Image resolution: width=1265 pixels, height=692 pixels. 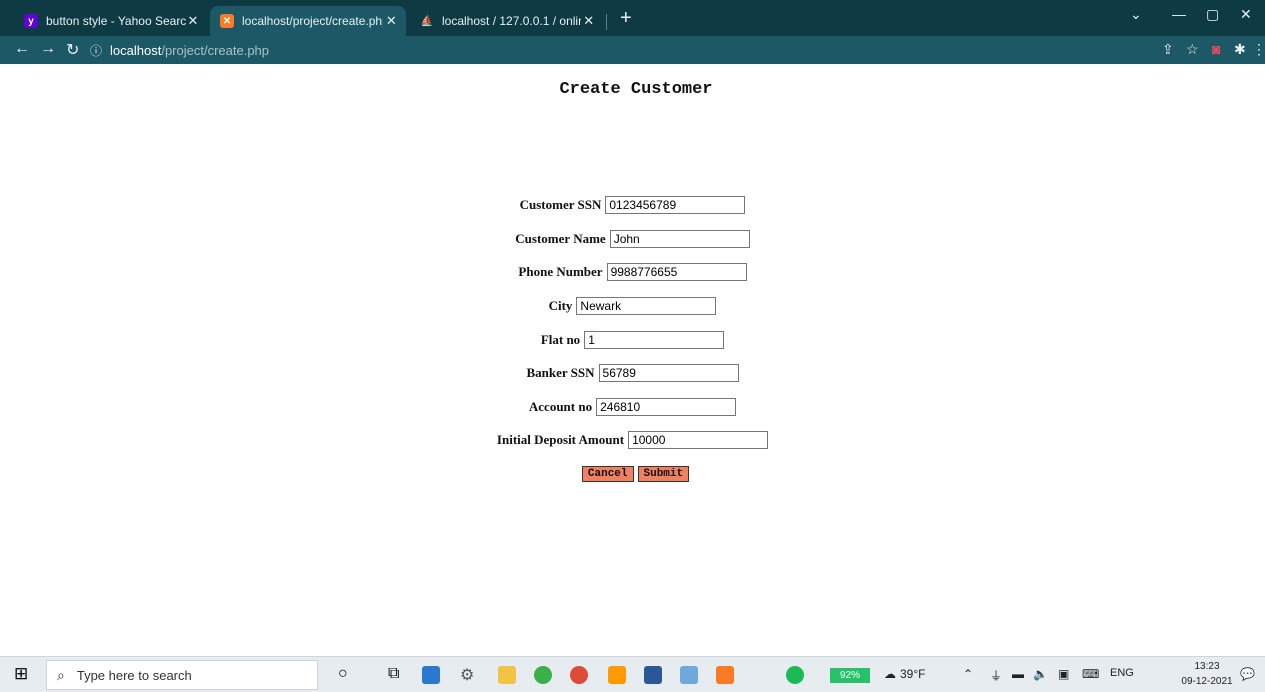 What do you see at coordinates (1018, 674) in the screenshot?
I see `wifi-icon: ▬` at bounding box center [1018, 674].